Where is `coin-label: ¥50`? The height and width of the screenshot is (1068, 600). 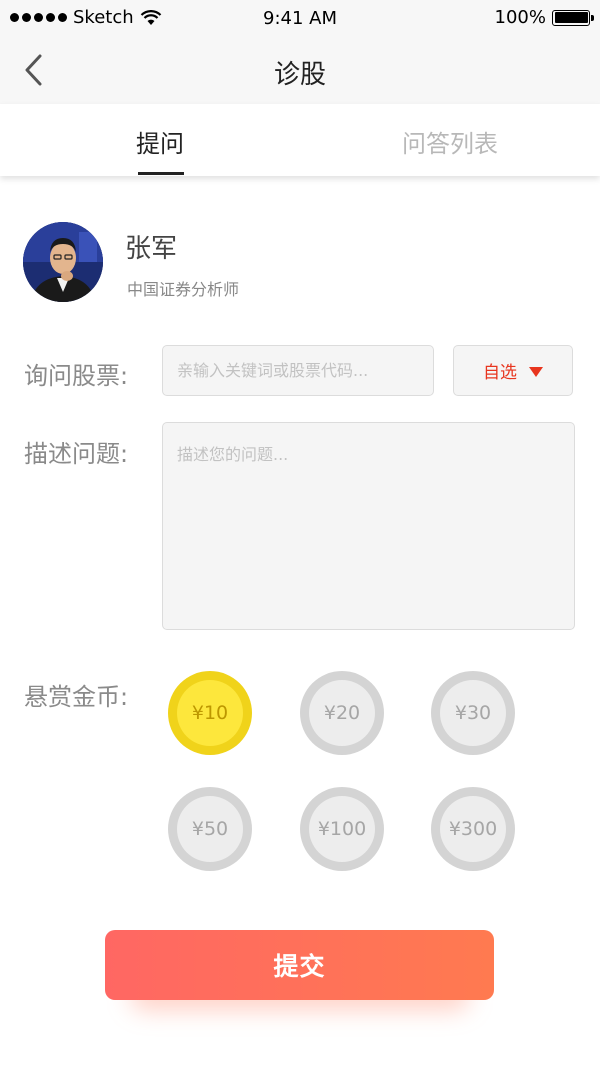 coin-label: ¥50 is located at coordinates (210, 829).